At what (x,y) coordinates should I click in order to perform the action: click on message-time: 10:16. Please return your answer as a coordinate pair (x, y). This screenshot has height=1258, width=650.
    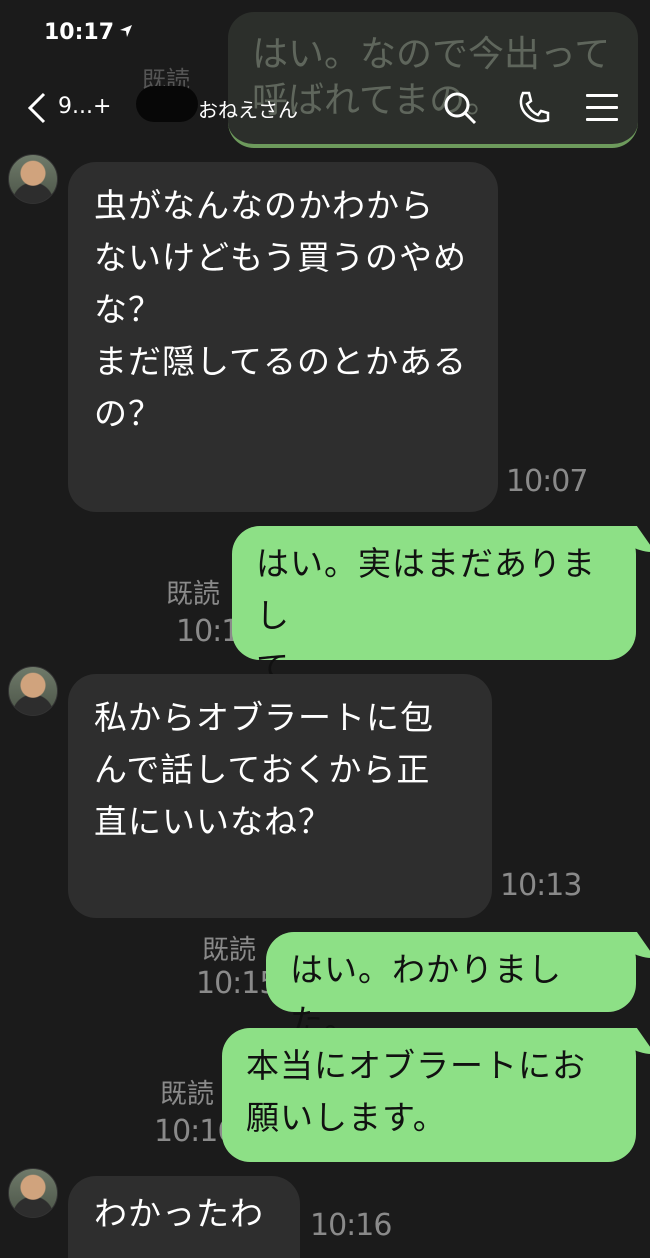
    Looking at the image, I should click on (351, 1225).